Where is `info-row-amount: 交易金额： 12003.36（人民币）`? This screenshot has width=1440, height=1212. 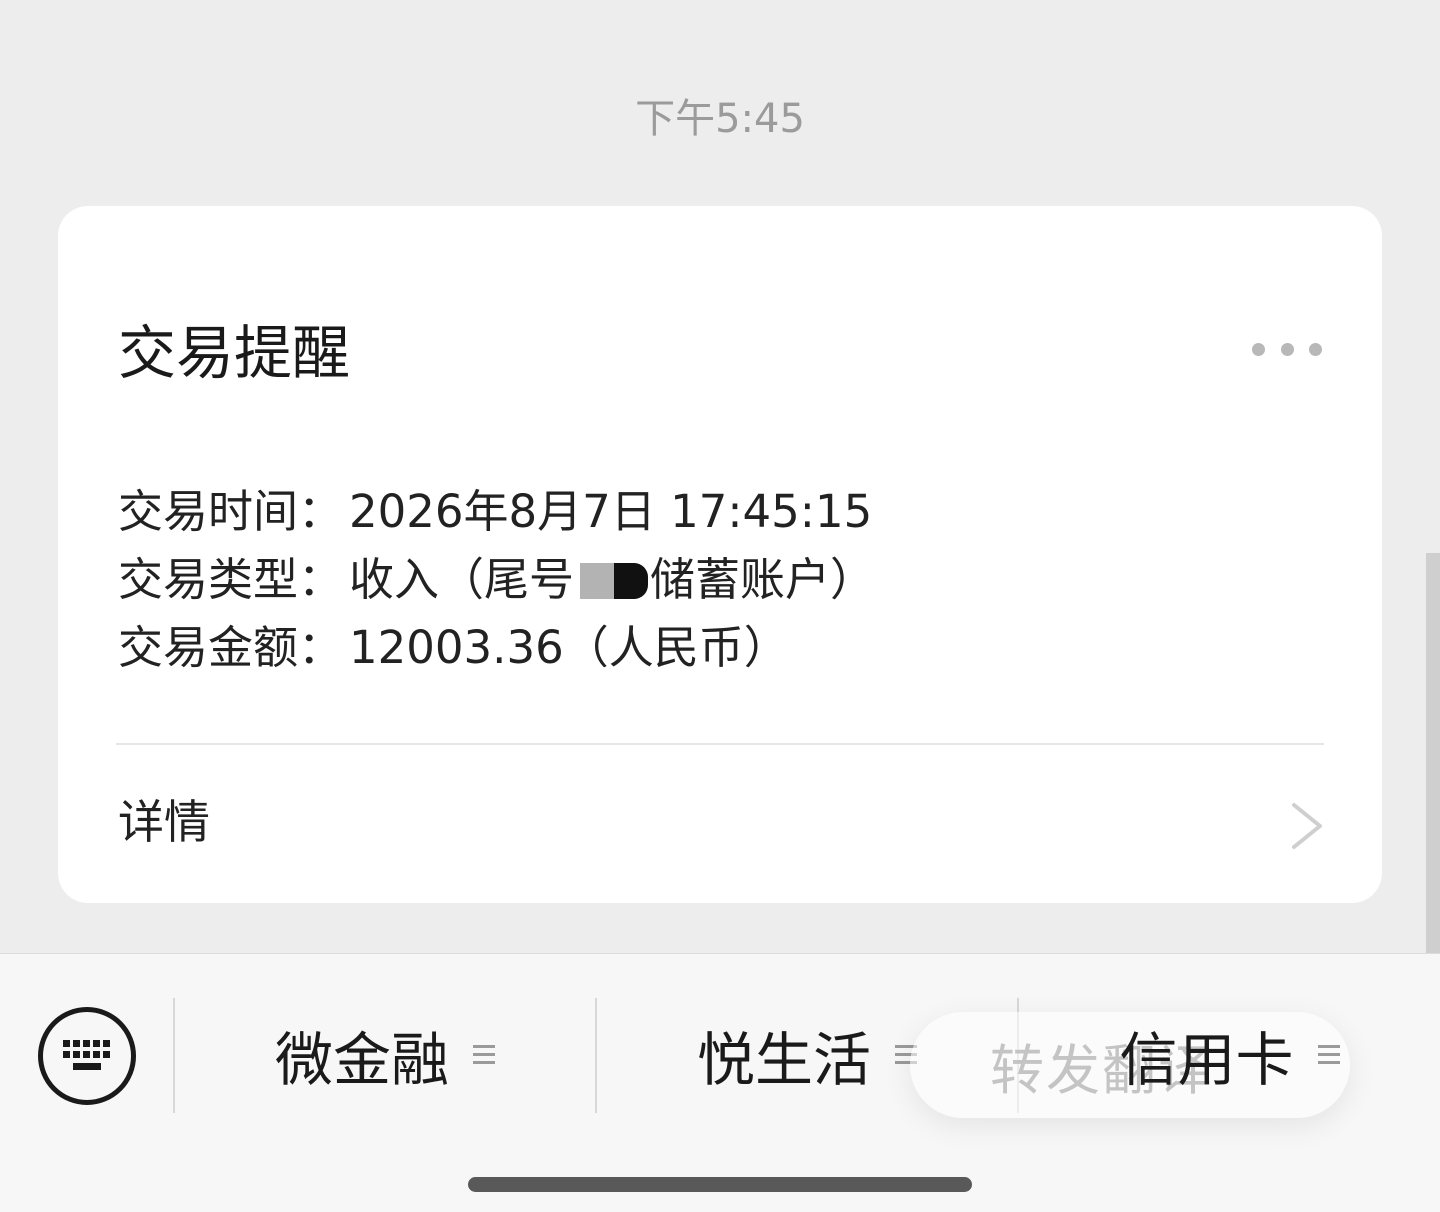
info-row-amount: 交易金额： 12003.36（人民币） is located at coordinates (496, 648).